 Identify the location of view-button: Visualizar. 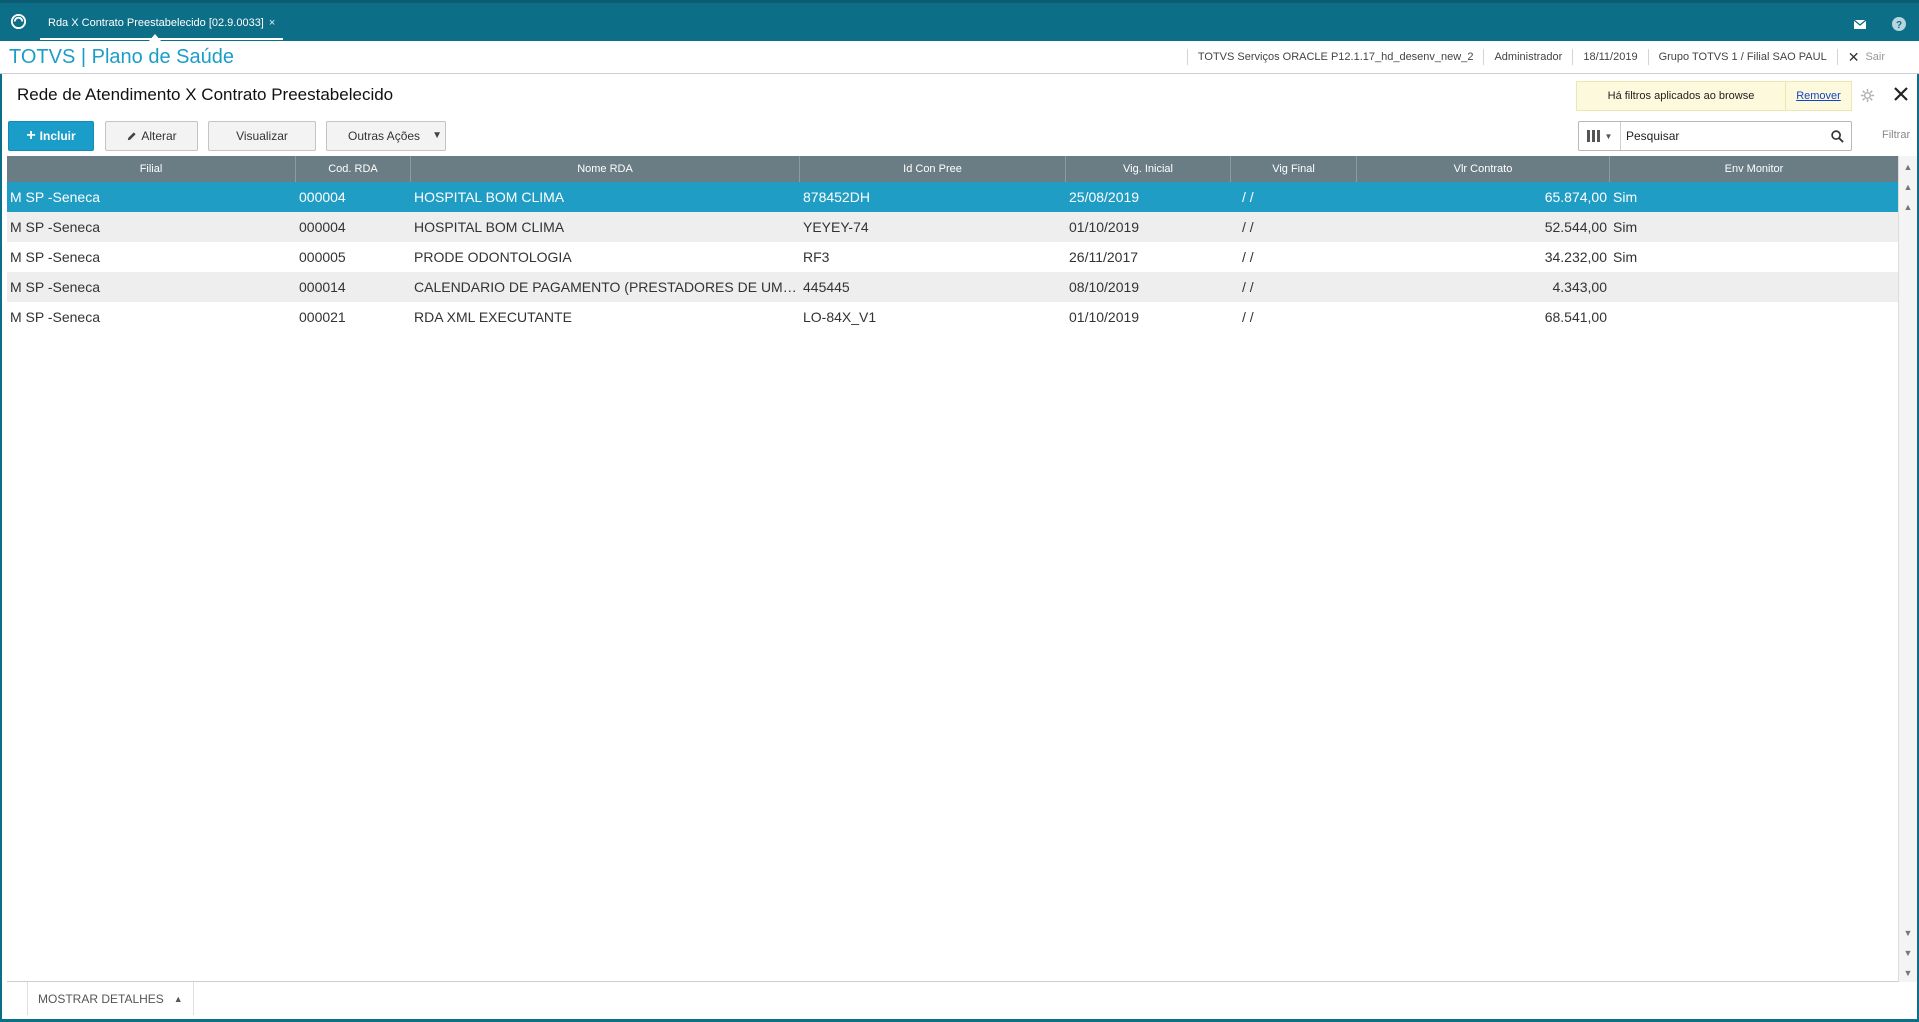
(262, 136).